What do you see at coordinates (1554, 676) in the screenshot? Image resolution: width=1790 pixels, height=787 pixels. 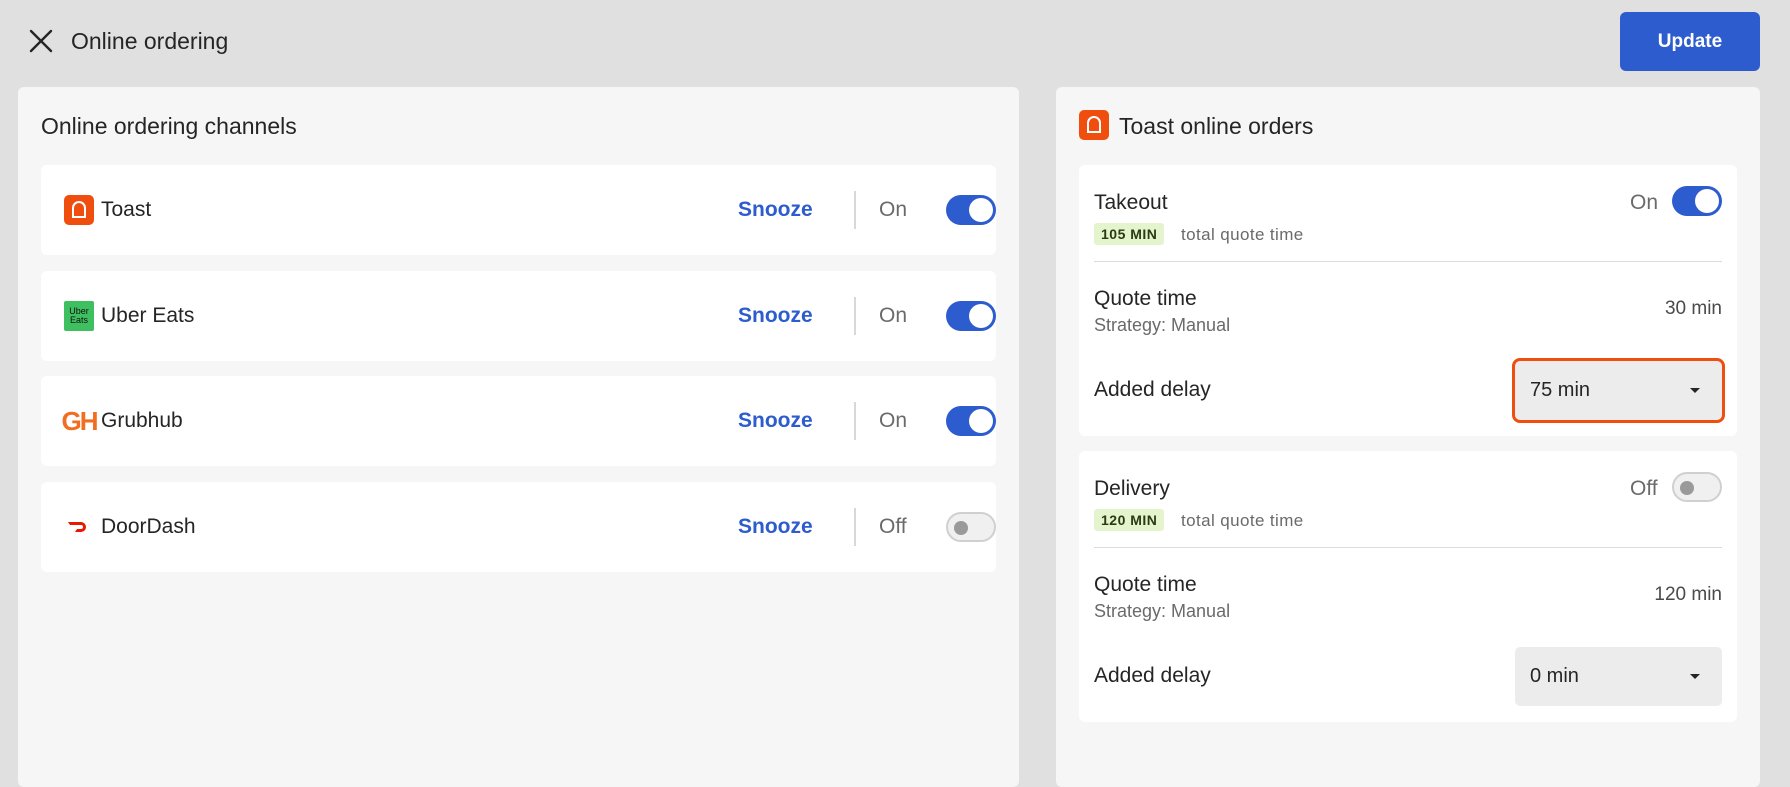 I see `select-value: 0 min` at bounding box center [1554, 676].